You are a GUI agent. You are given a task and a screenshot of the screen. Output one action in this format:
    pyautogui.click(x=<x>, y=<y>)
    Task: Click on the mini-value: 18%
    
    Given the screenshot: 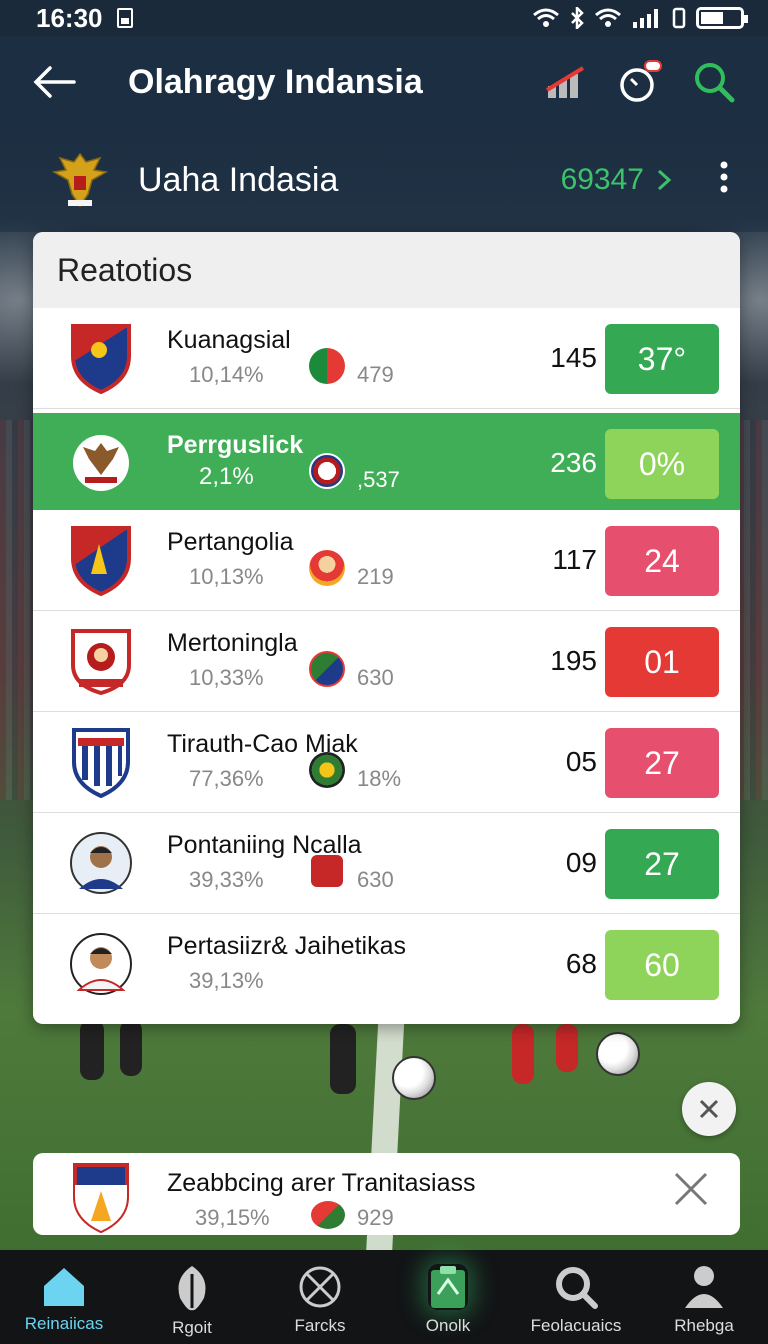 What is the action you would take?
    pyautogui.click(x=379, y=778)
    